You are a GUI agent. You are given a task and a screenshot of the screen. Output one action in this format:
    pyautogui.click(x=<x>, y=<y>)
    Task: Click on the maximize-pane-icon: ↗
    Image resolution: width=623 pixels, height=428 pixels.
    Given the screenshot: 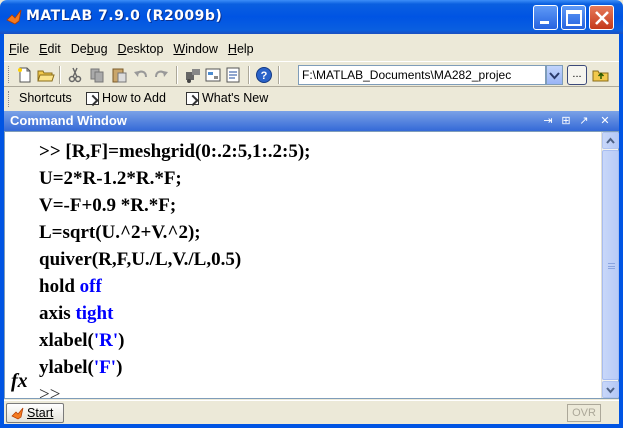 What is the action you would take?
    pyautogui.click(x=584, y=121)
    